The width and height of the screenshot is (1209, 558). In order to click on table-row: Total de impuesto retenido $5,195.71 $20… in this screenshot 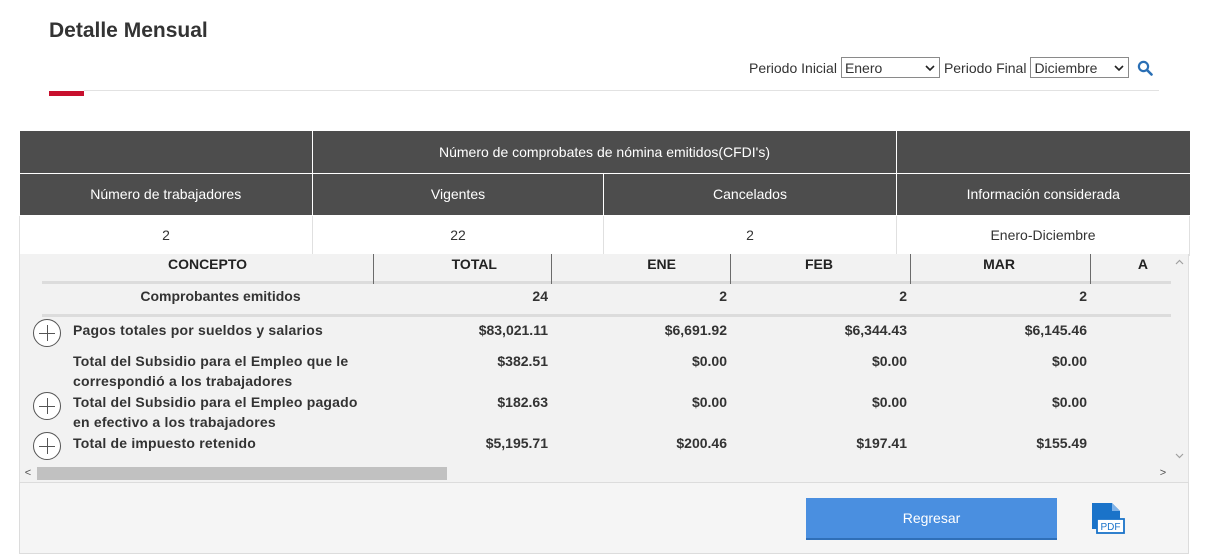, I will do `click(603, 445)`.